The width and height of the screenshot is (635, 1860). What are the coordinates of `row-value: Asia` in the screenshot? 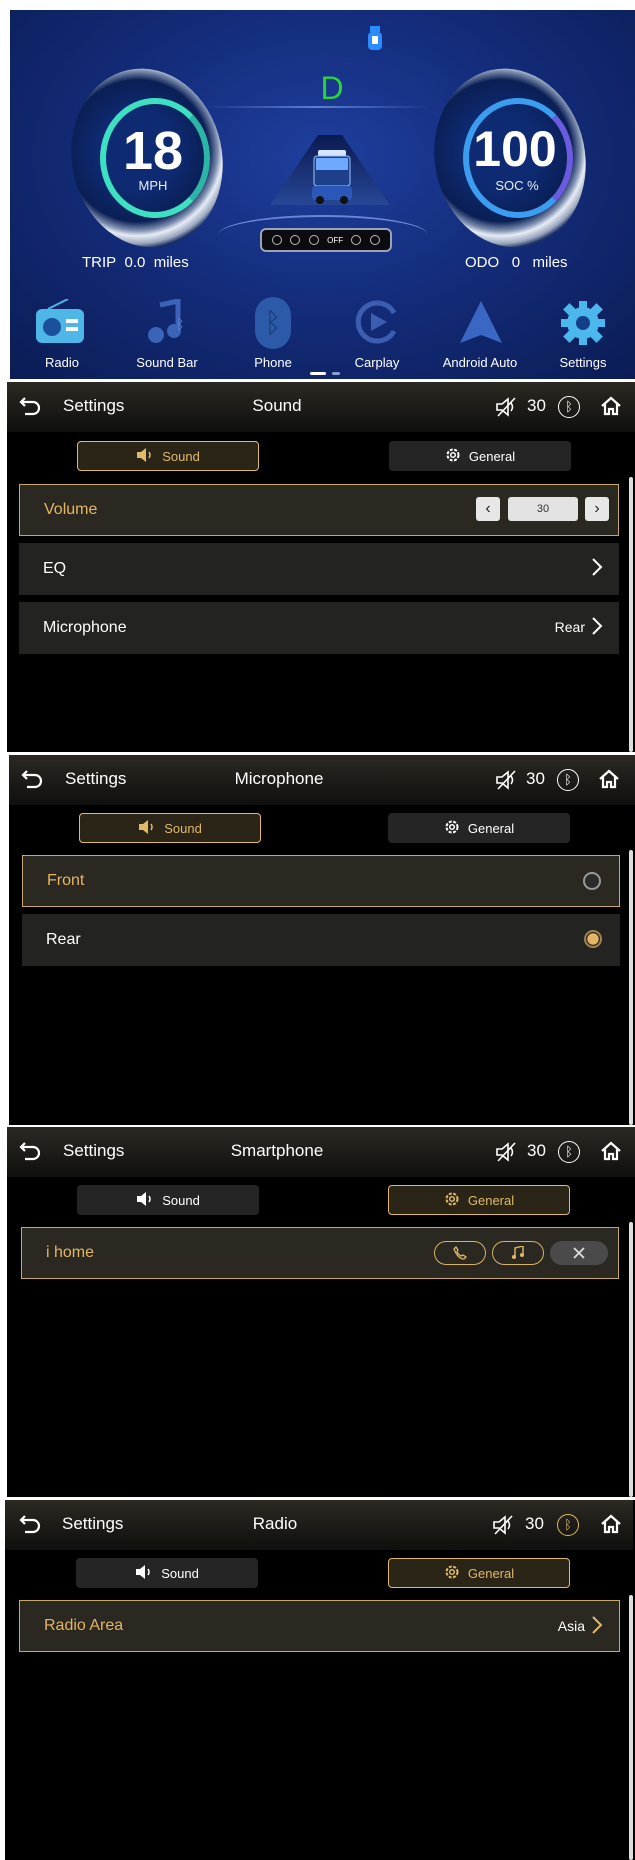 It's located at (571, 1626).